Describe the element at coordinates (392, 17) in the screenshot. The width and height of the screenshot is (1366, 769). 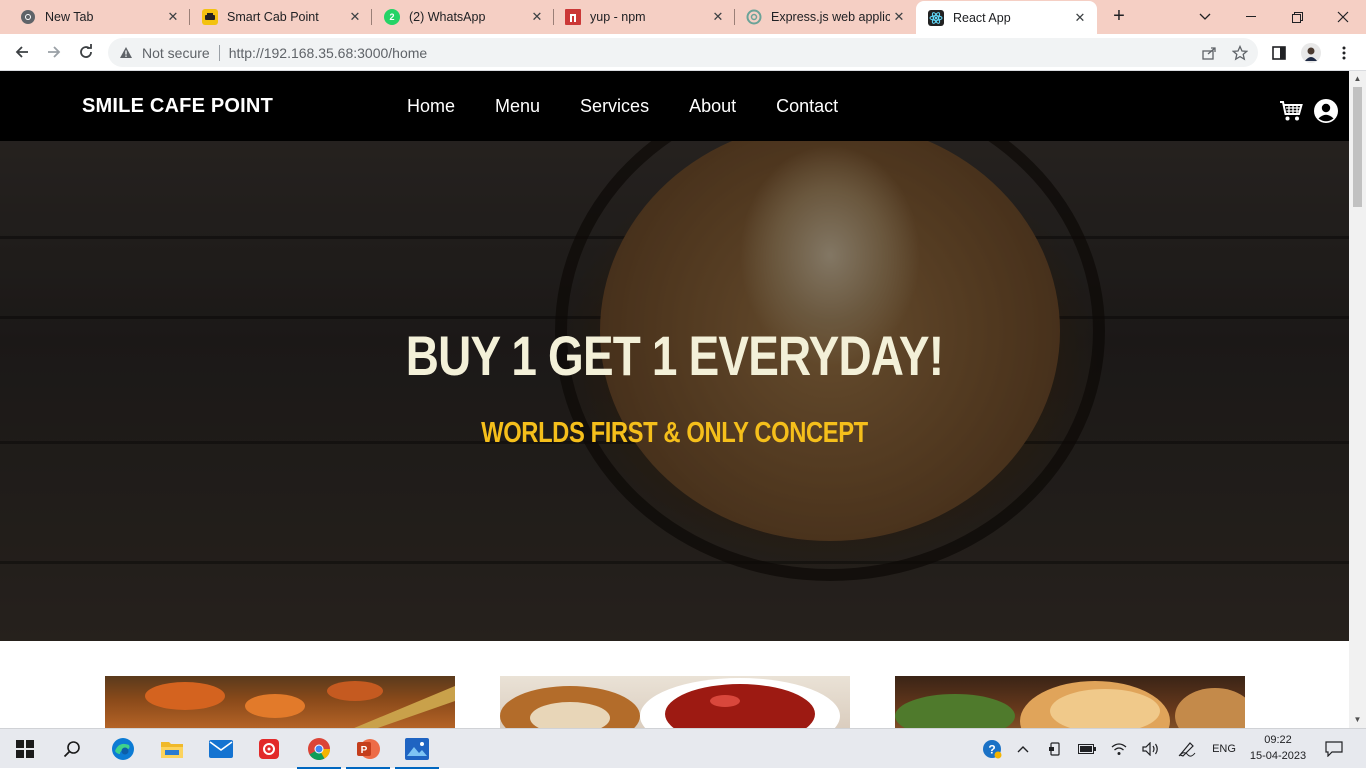
I see `whatsapp-icon: 2` at that location.